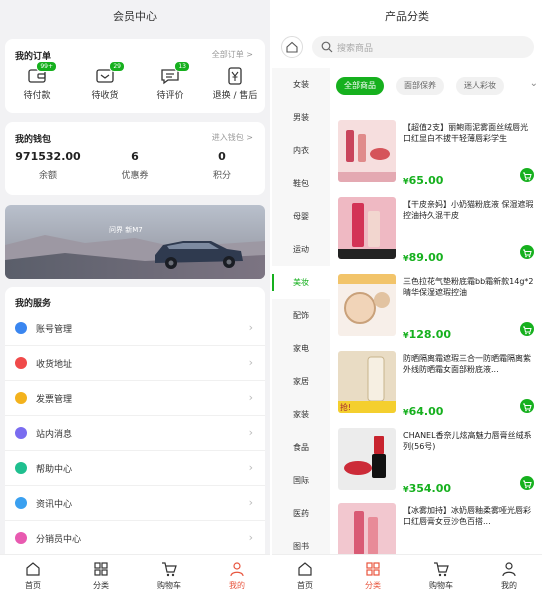 The width and height of the screenshot is (542, 598). Describe the element at coordinates (301, 117) in the screenshot. I see `sidebar-item: 男装` at that location.